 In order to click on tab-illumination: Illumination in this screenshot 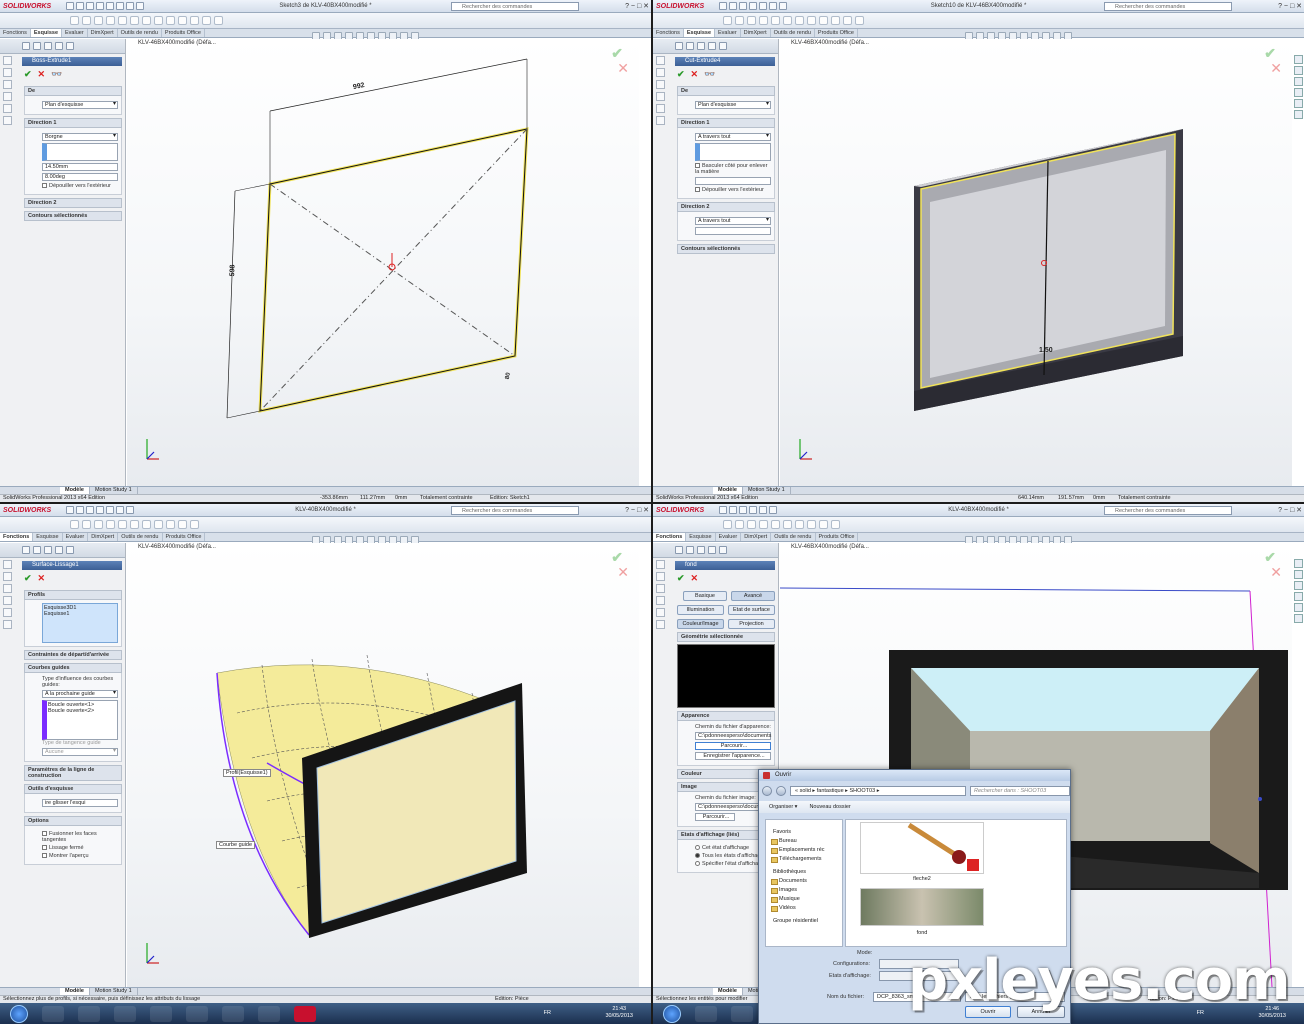, I will do `click(700, 610)`.